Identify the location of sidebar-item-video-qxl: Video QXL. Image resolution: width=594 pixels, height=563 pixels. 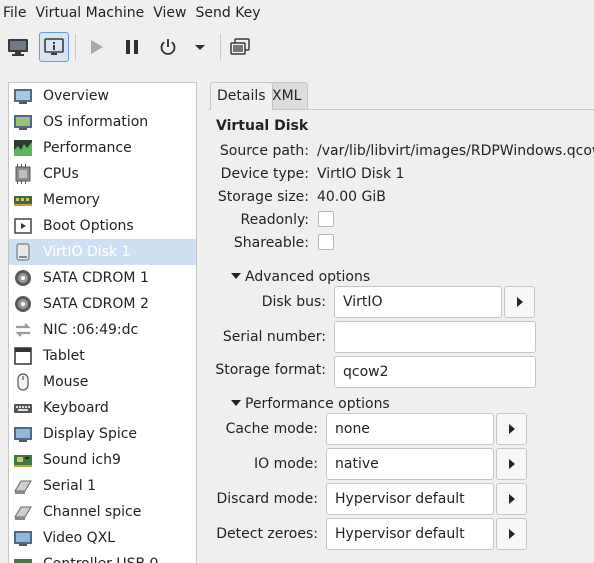
(102, 538).